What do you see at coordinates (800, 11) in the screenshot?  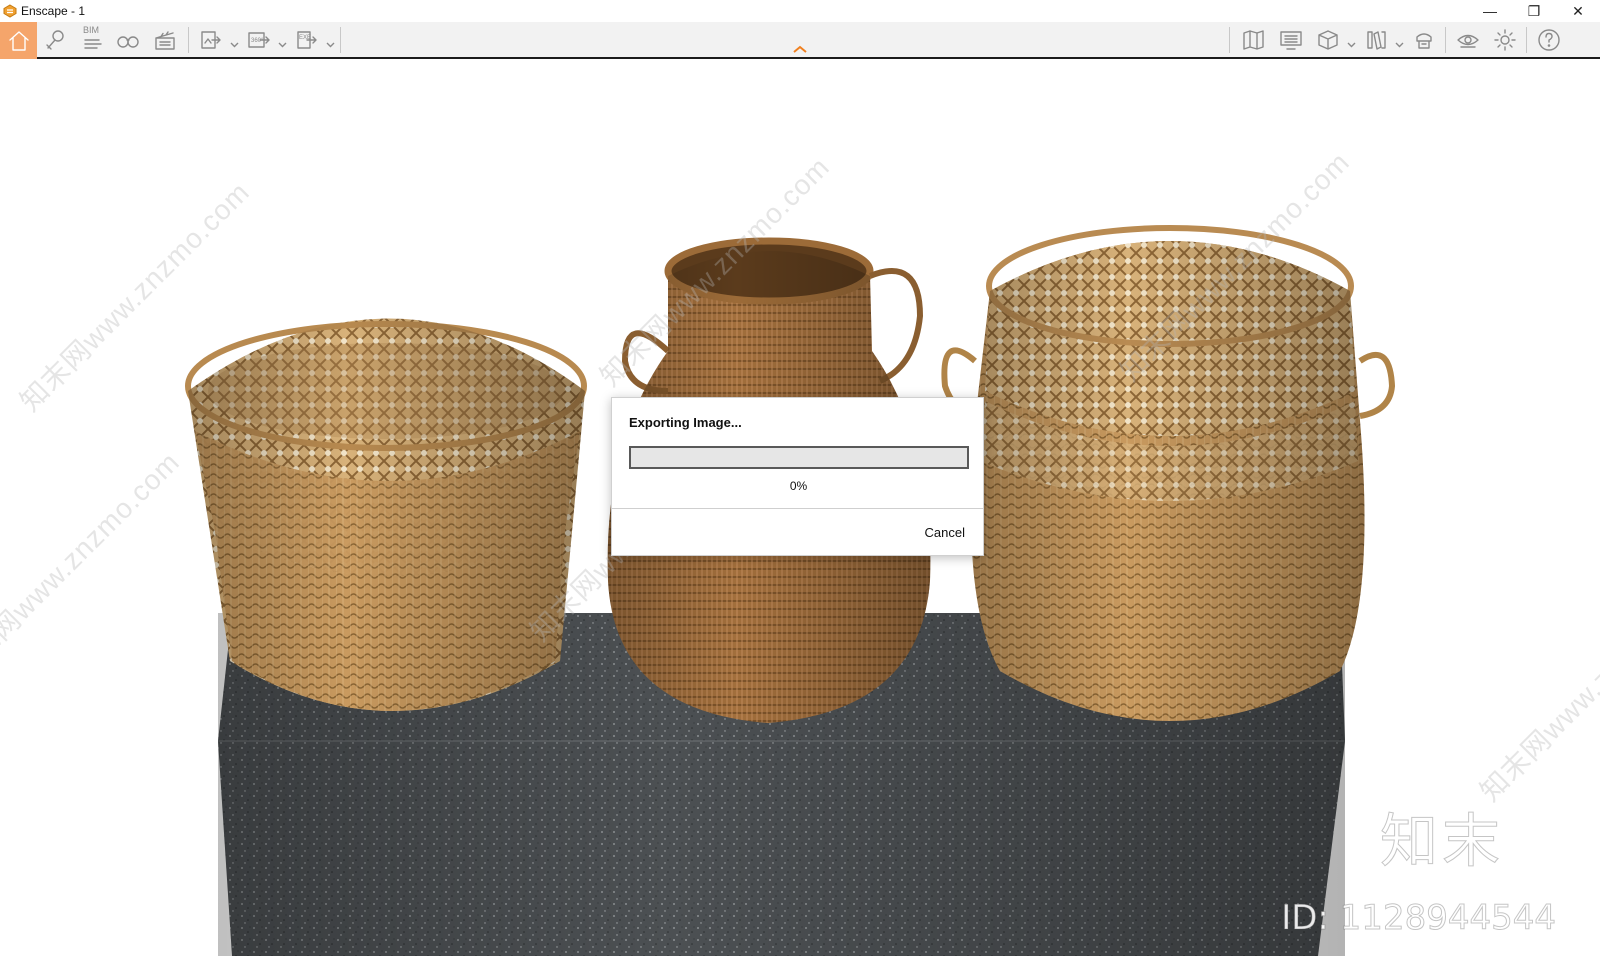 I see `title-bar: Enscape - 1 — ❐ ✕` at bounding box center [800, 11].